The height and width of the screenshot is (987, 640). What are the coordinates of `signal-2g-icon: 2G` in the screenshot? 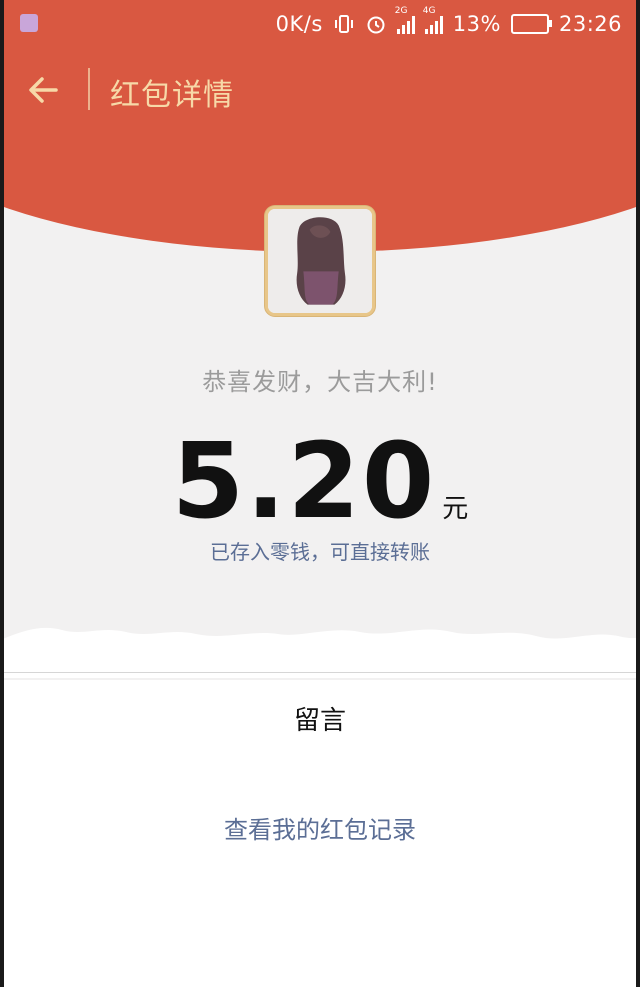 It's located at (405, 20).